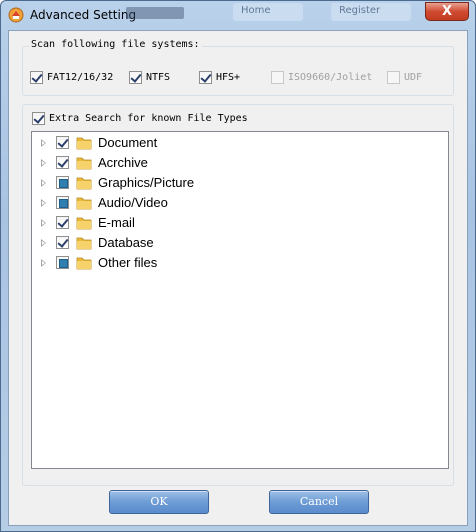 Image resolution: width=476 pixels, height=532 pixels. Describe the element at coordinates (240, 223) in the screenshot. I see `tree-item-email: E-mail` at that location.